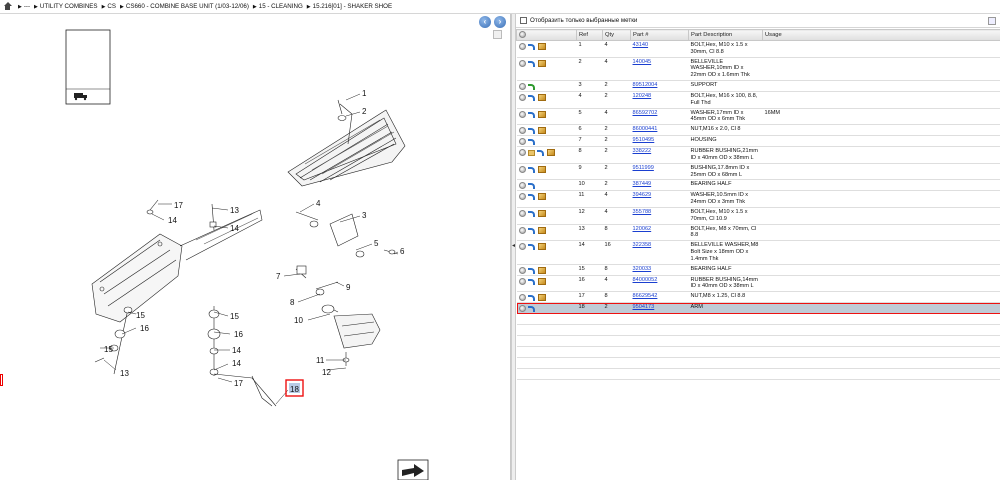 The height and width of the screenshot is (480, 1000). Describe the element at coordinates (187, 6) in the screenshot. I see `breadcrumb-label: CS660 - COMBINE BASE UNIT (1/03-12/06)` at that location.